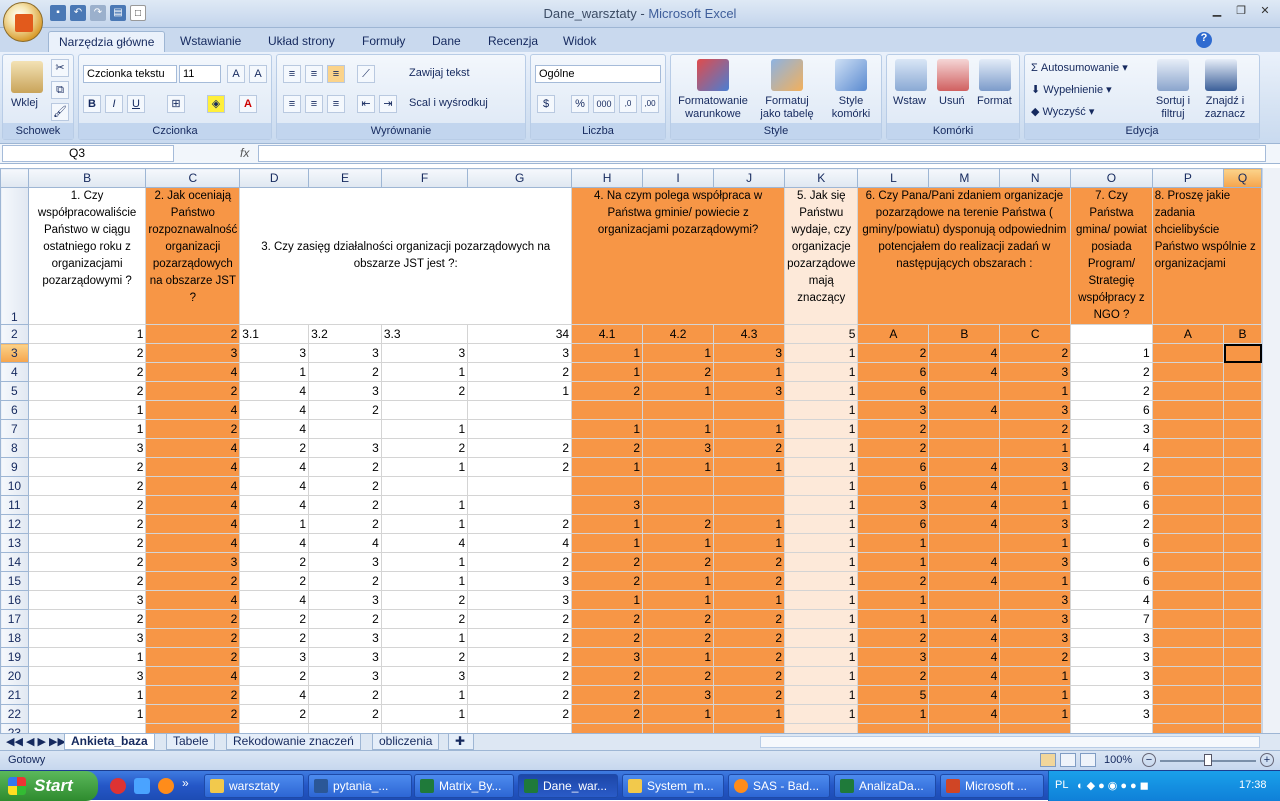 This screenshot has width=1280, height=801. What do you see at coordinates (579, 41) in the screenshot?
I see `tab-view: Widok` at bounding box center [579, 41].